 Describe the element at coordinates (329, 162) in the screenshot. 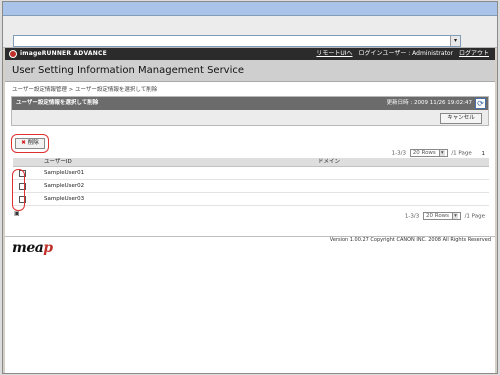

I see `column-domain: ドメイン` at that location.